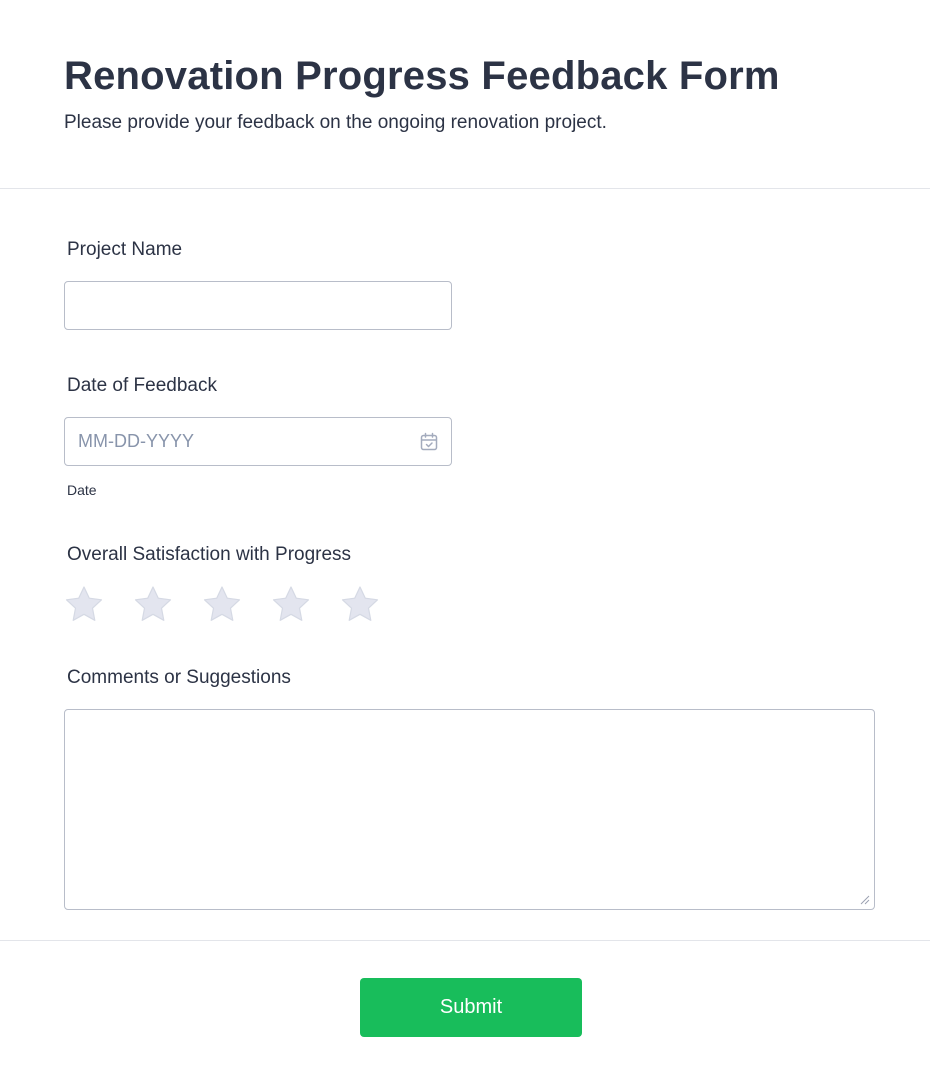  I want to click on satisfaction-label: Overall Satisfaction with Progress, so click(209, 554).